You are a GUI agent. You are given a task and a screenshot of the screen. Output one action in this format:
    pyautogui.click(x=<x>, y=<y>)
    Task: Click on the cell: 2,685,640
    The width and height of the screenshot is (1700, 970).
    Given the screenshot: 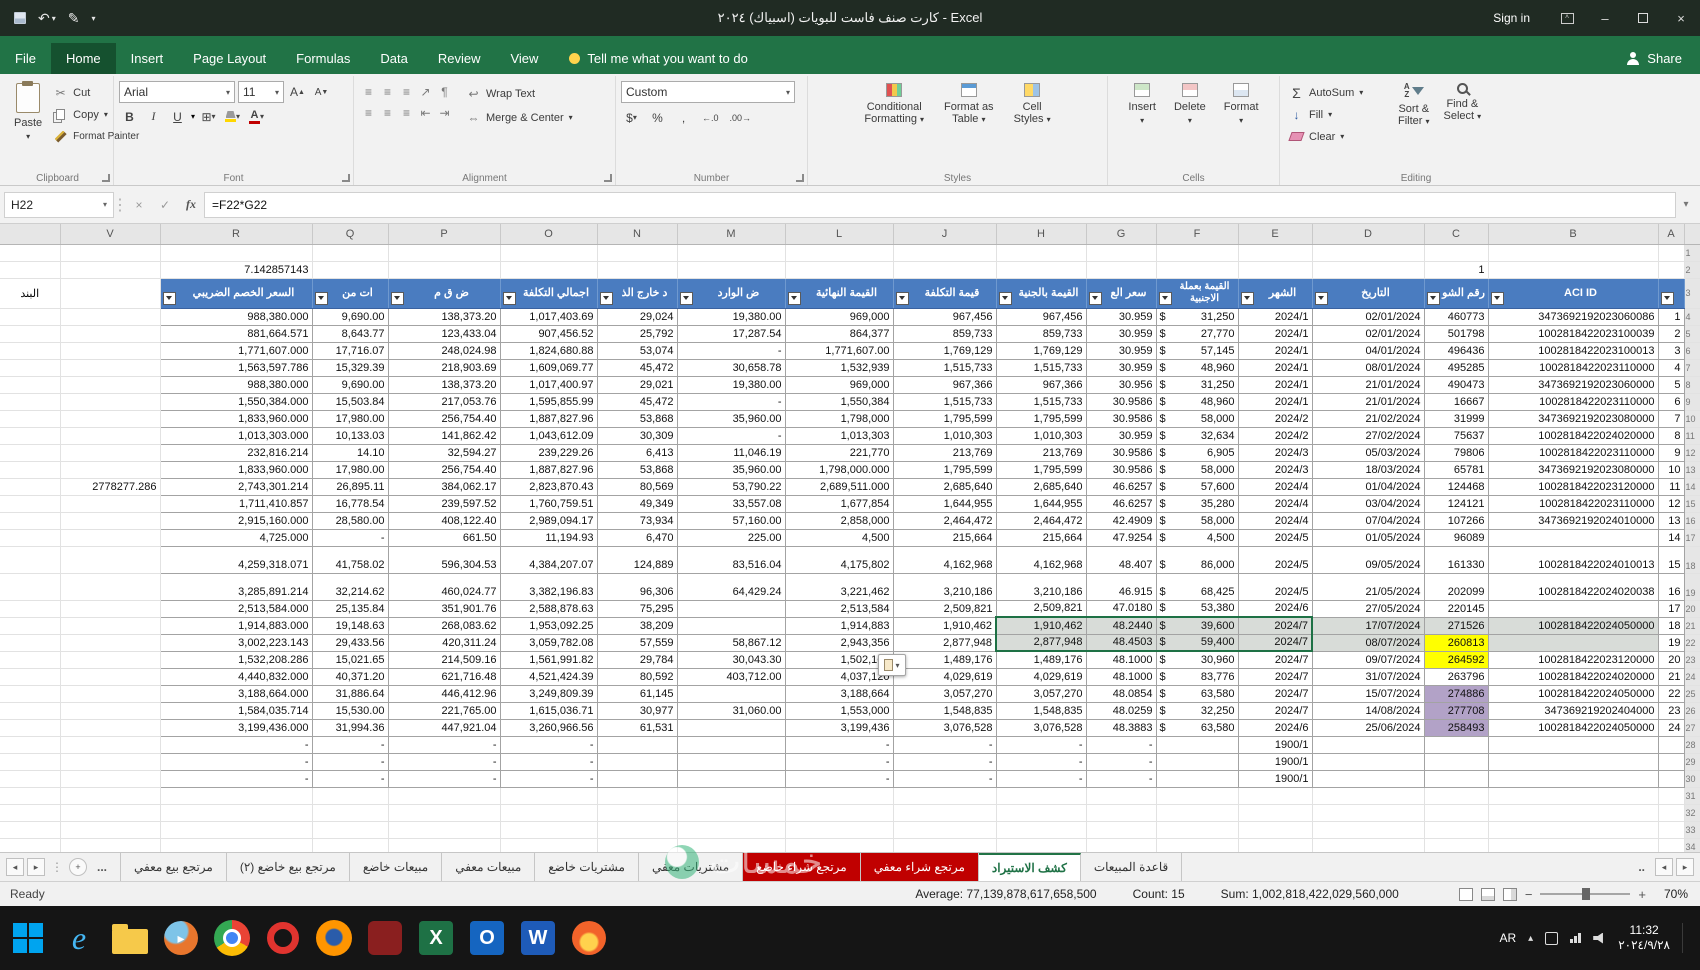 What is the action you would take?
    pyautogui.click(x=945, y=487)
    